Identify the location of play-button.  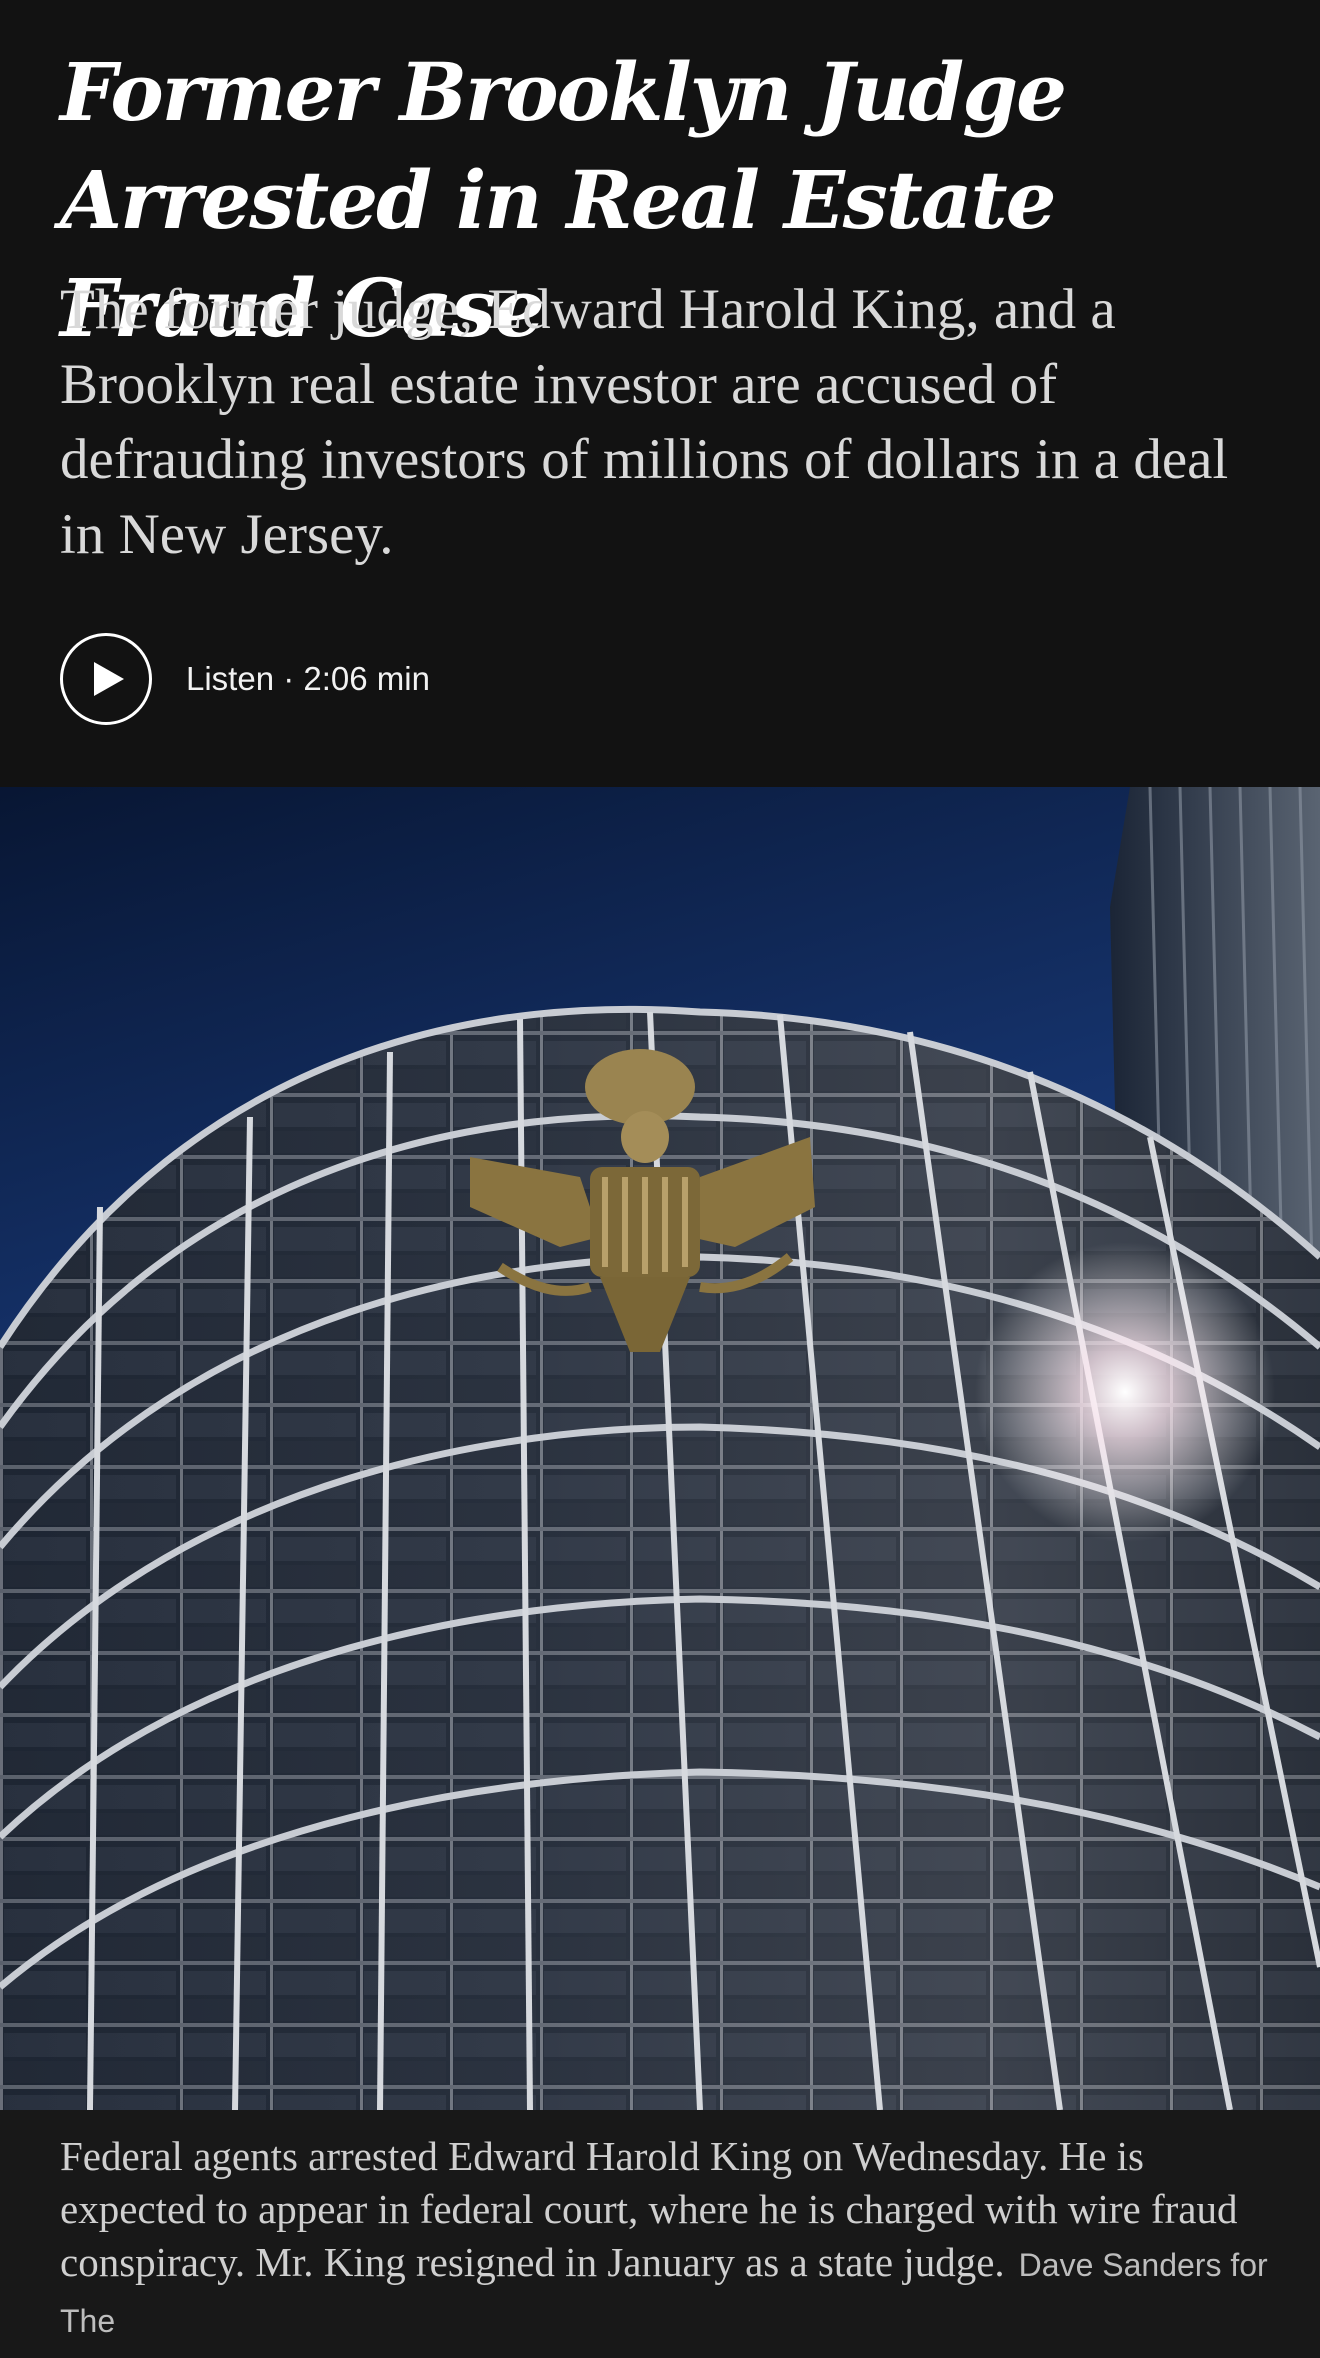
(106, 679).